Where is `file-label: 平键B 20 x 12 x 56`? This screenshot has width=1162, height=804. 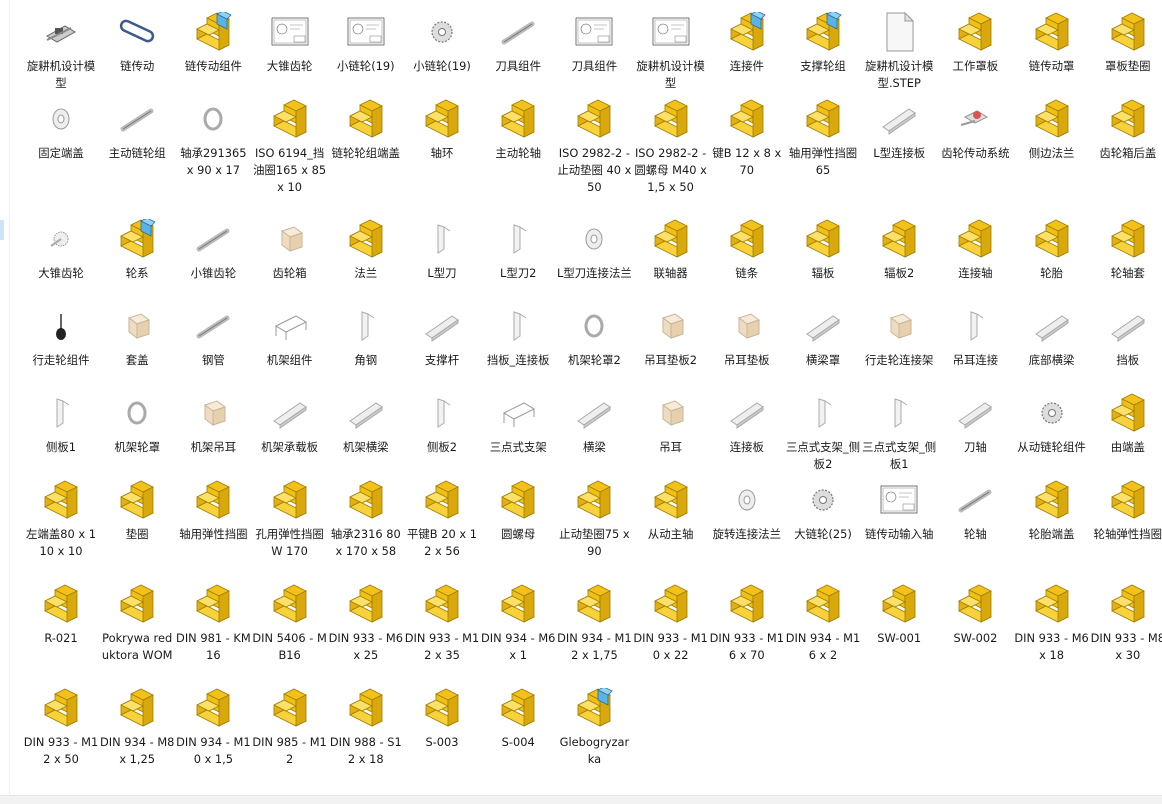 file-label: 平键B 20 x 12 x 56 is located at coordinates (442, 542).